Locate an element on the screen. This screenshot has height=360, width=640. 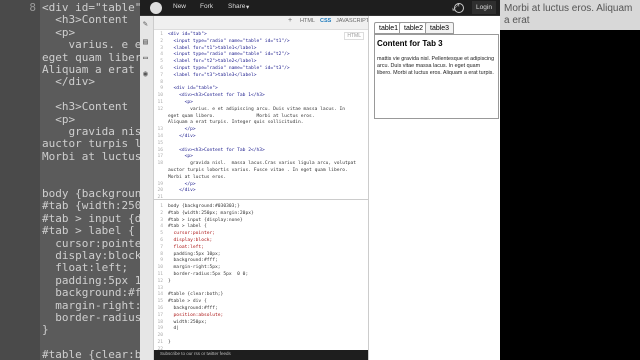
editor-tabs: + HTML CSS JAVASCRIPT is located at coordinates (261, 23).